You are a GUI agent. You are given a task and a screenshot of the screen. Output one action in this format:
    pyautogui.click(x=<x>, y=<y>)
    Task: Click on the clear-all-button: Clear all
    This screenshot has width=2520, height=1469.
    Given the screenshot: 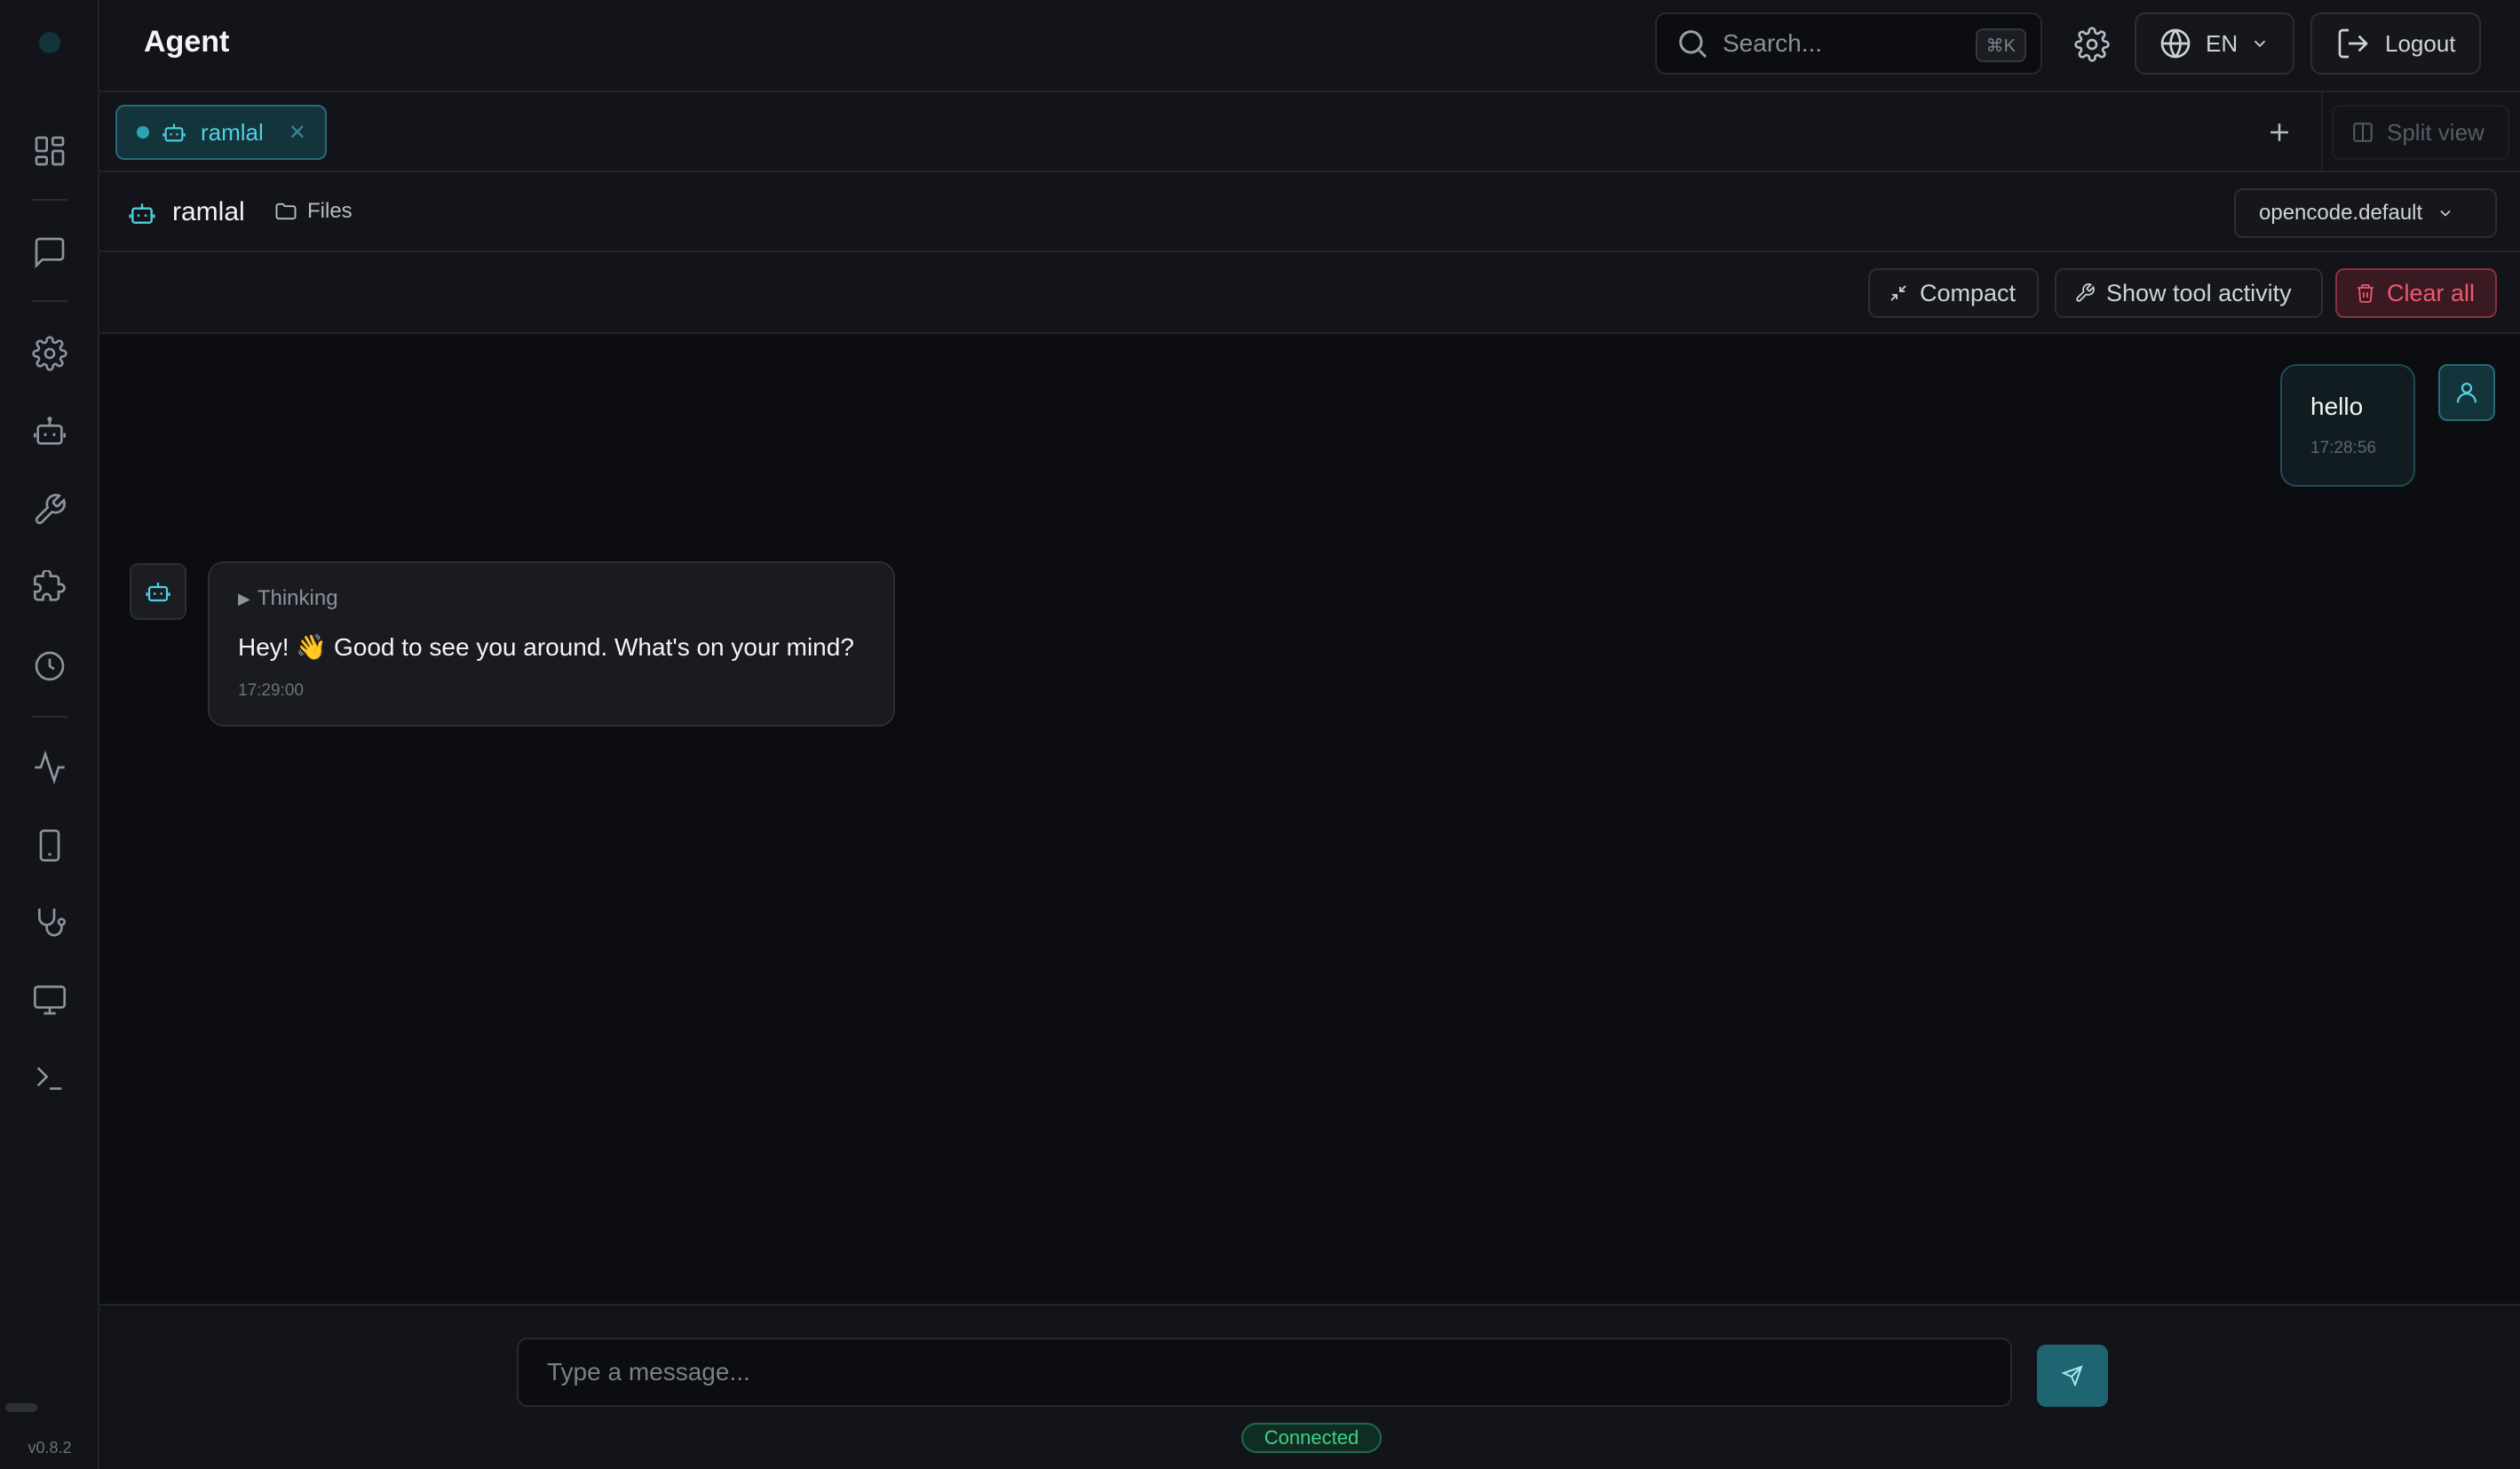 What is the action you would take?
    pyautogui.click(x=2416, y=293)
    